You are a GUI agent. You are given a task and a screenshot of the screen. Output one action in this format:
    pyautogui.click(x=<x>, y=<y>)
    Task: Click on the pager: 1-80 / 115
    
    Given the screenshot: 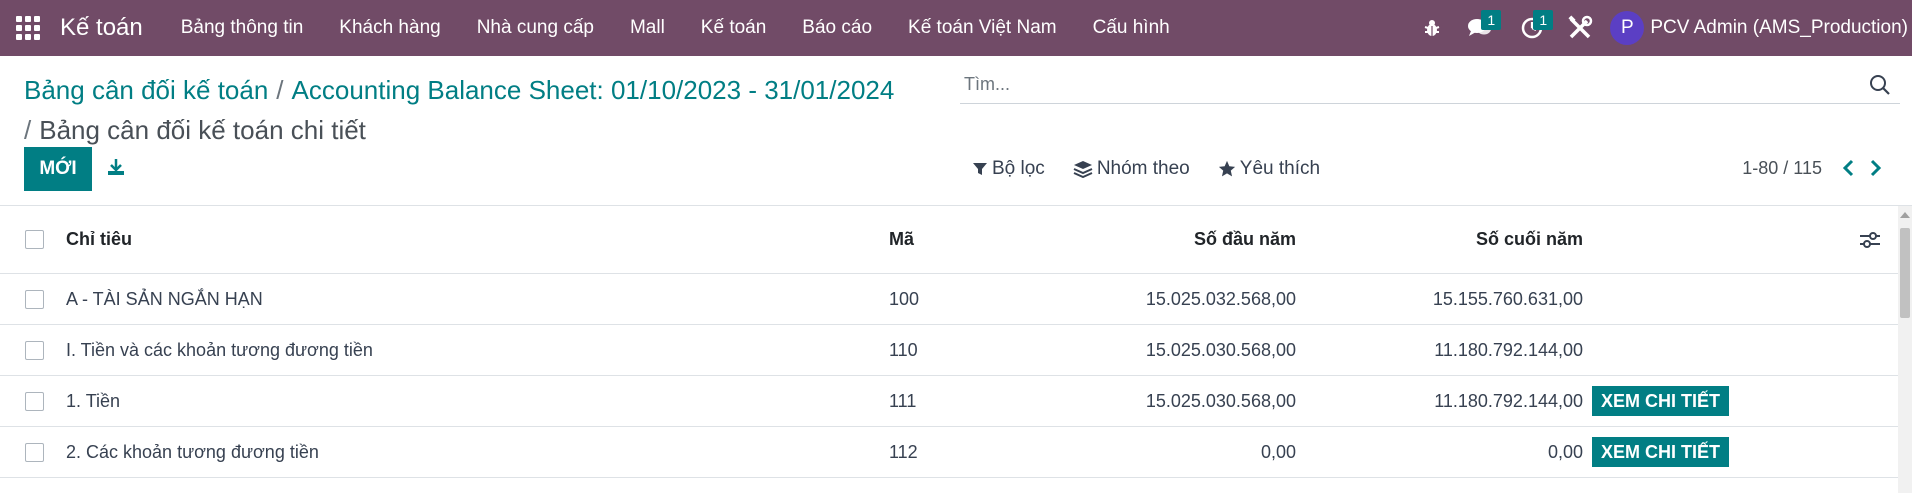 What is the action you would take?
    pyautogui.click(x=1815, y=168)
    